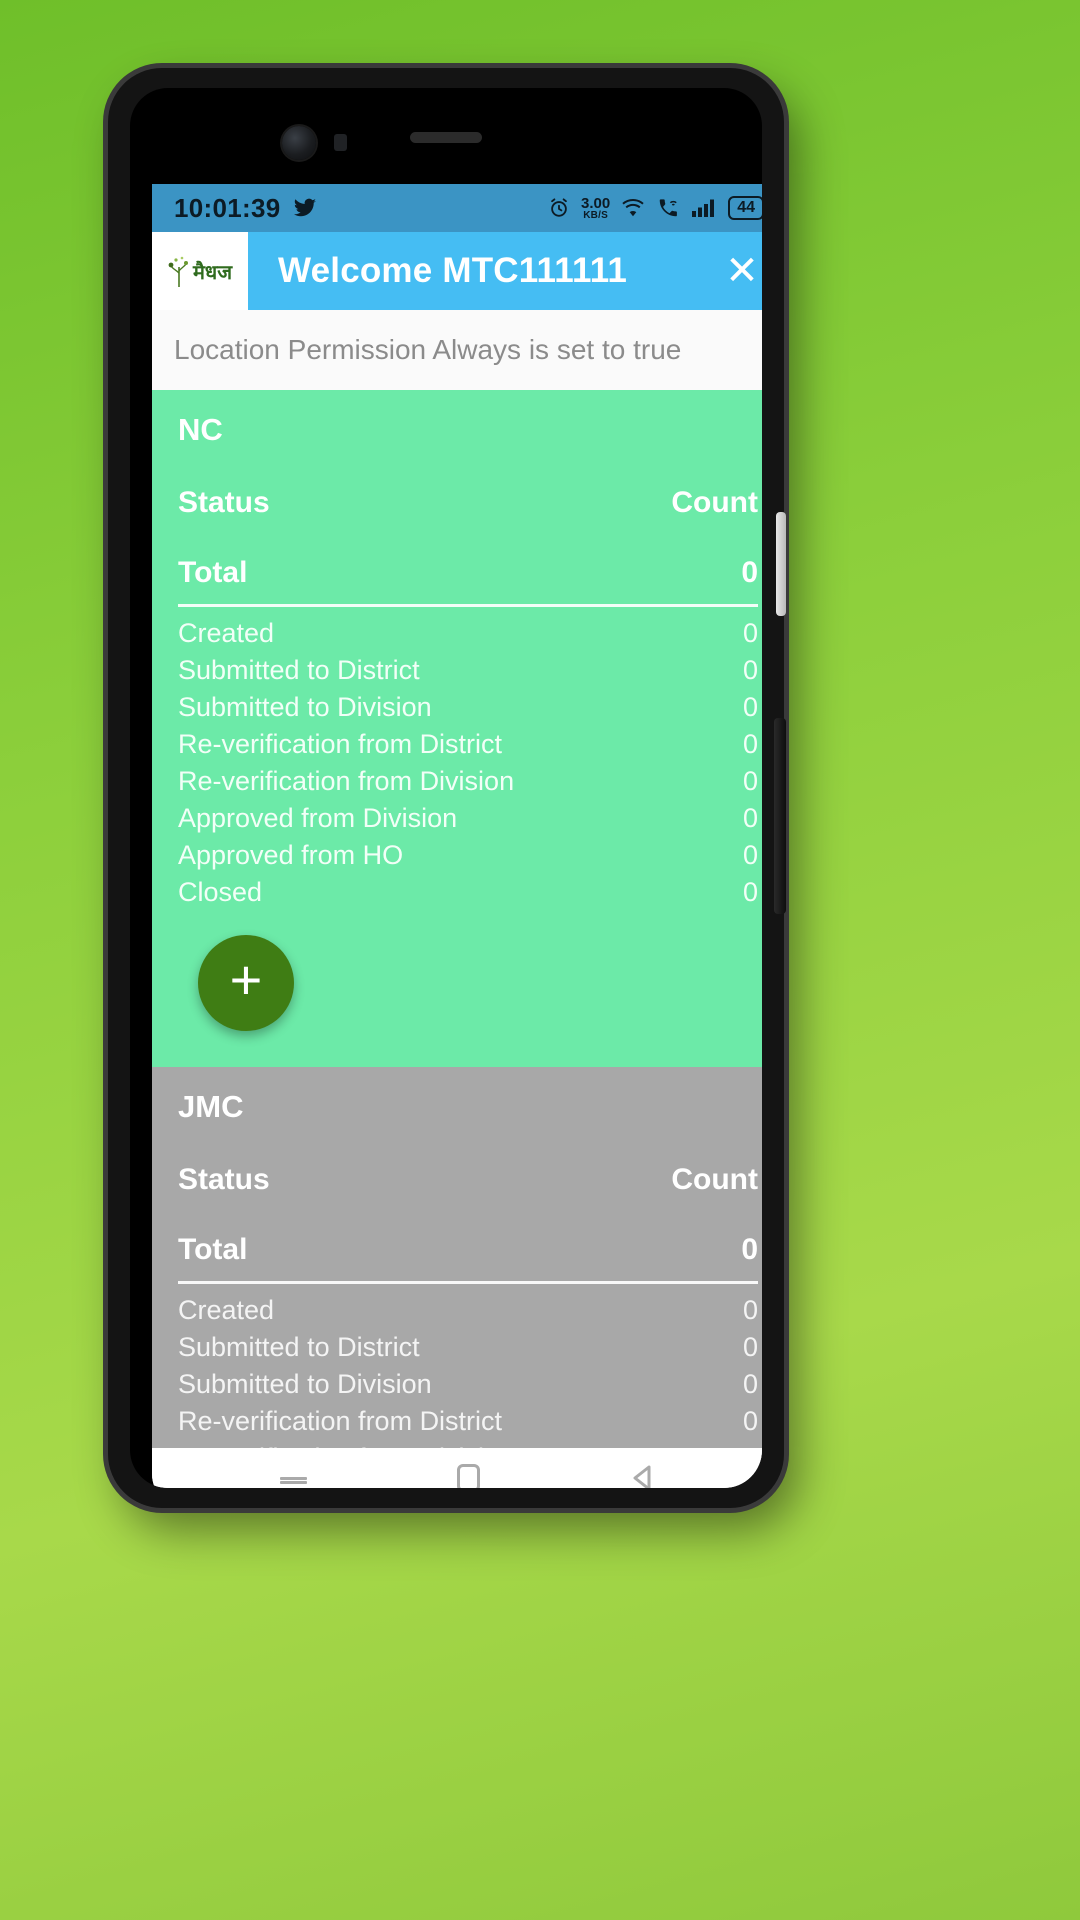 This screenshot has height=1920, width=1080. I want to click on app-logo: मैधज, so click(200, 271).